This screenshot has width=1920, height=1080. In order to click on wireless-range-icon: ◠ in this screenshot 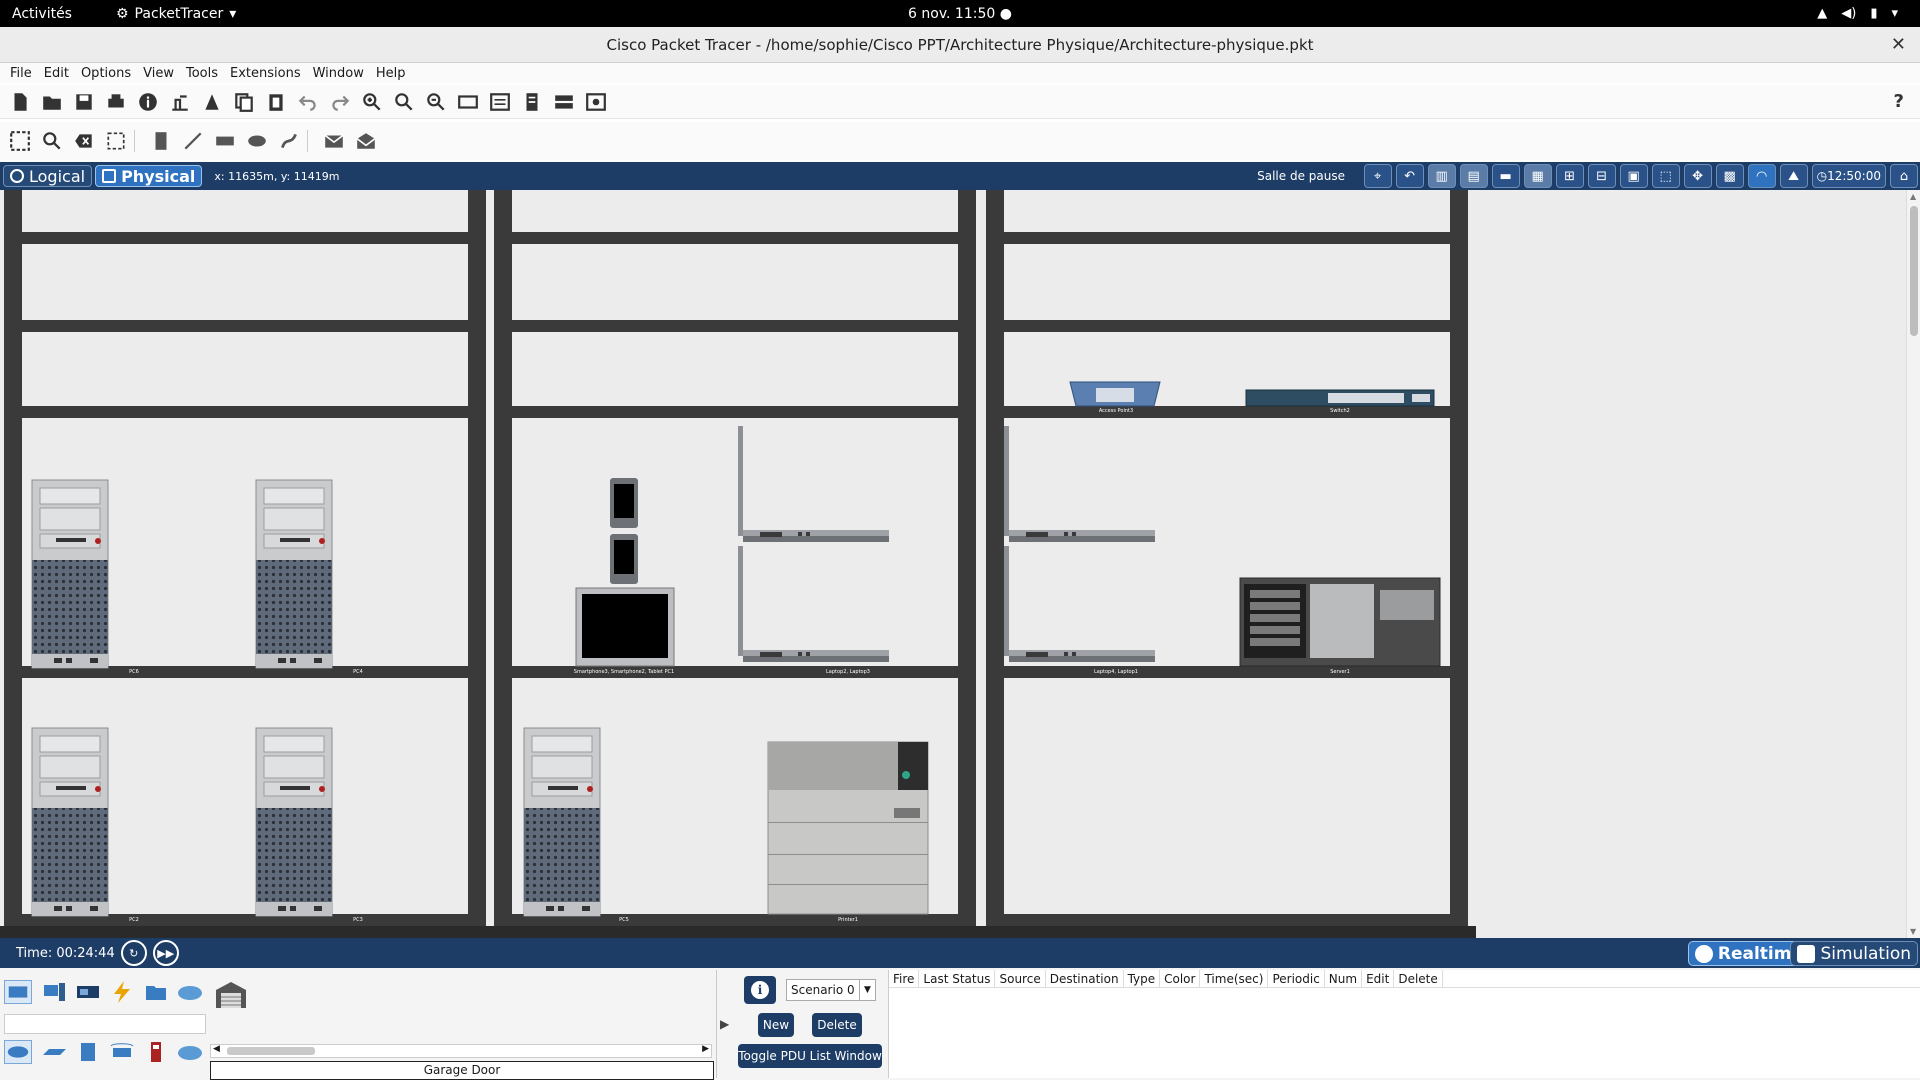, I will do `click(1761, 176)`.